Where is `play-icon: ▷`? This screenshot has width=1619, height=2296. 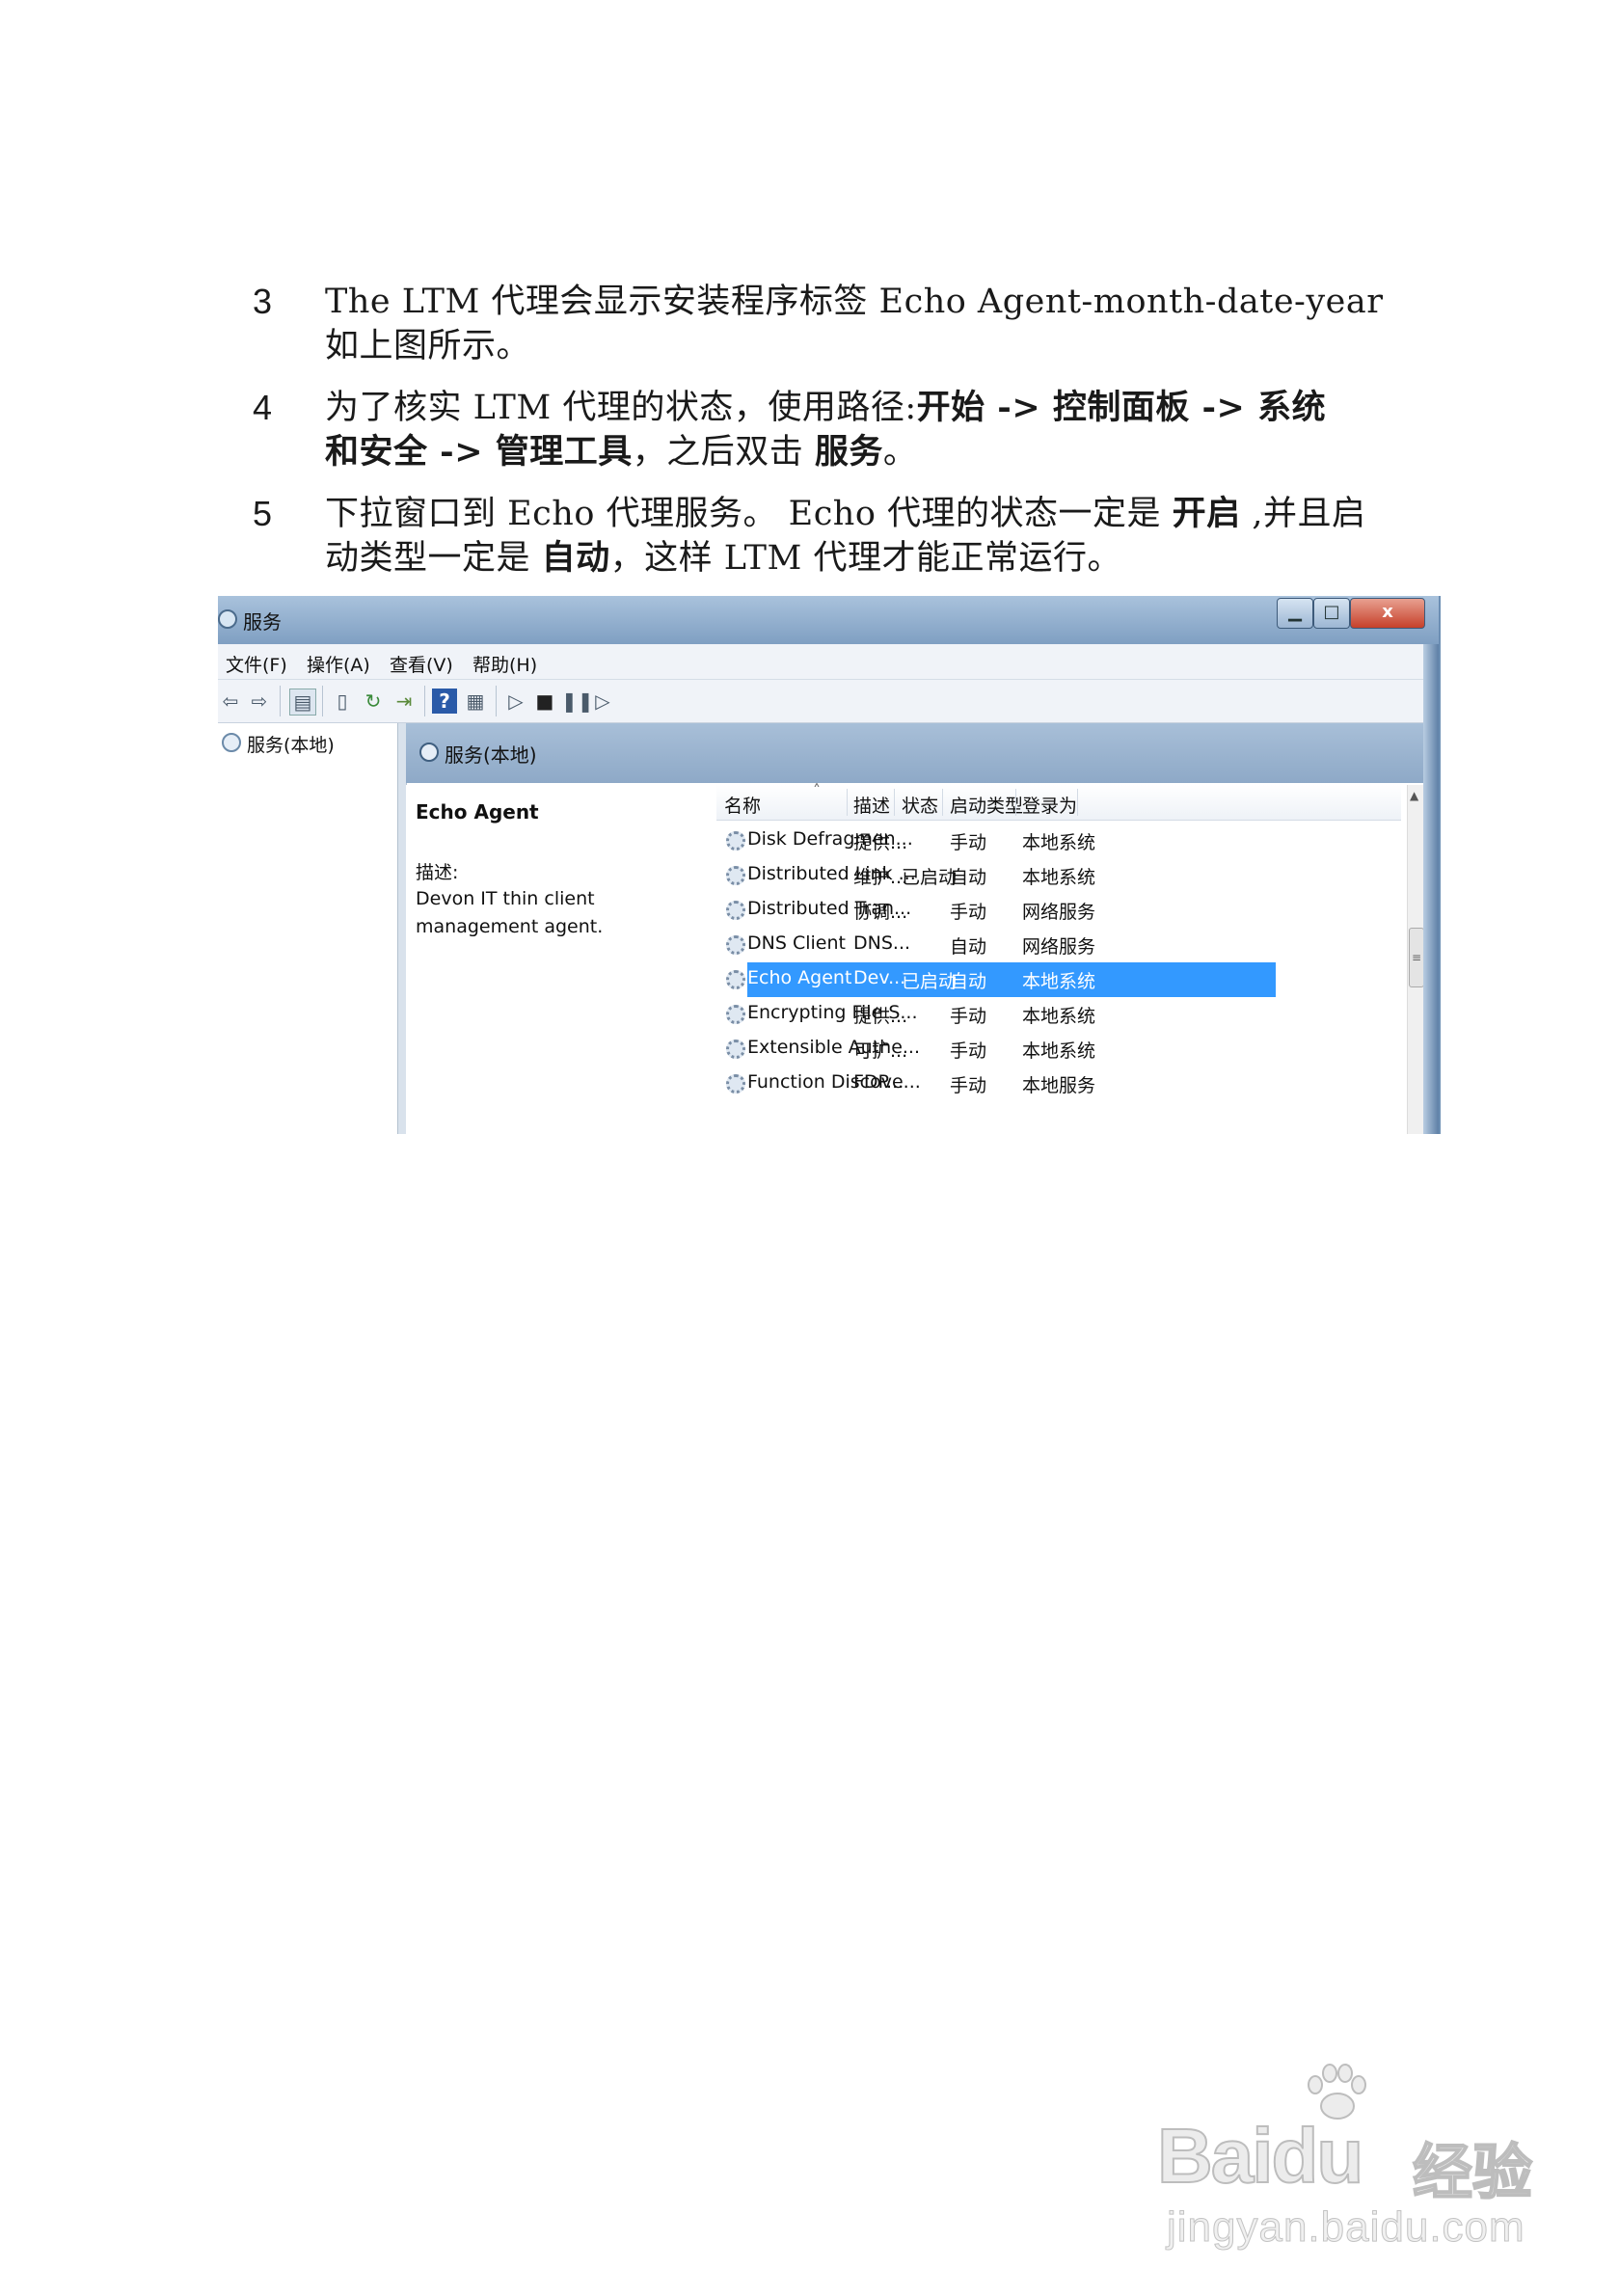 play-icon: ▷ is located at coordinates (515, 701).